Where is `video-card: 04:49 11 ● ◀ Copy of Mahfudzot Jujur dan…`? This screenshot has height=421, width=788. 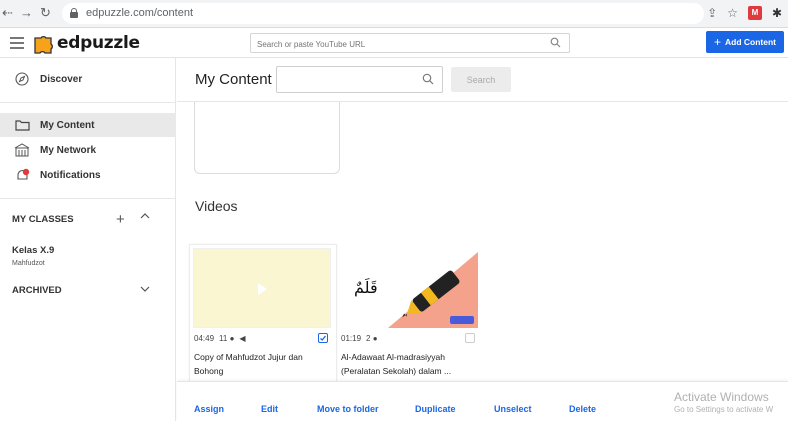 video-card: 04:49 11 ● ◀ Copy of Mahfudzot Jujur dan… is located at coordinates (263, 314).